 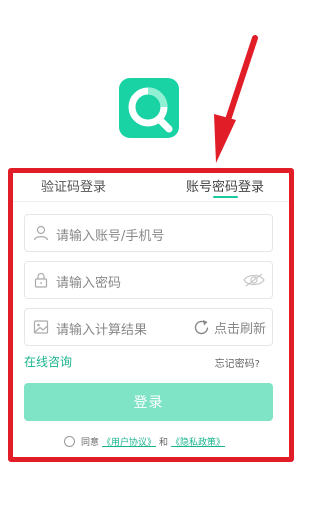 I want to click on user-agreement-link: 《用户协议》, so click(x=129, y=441).